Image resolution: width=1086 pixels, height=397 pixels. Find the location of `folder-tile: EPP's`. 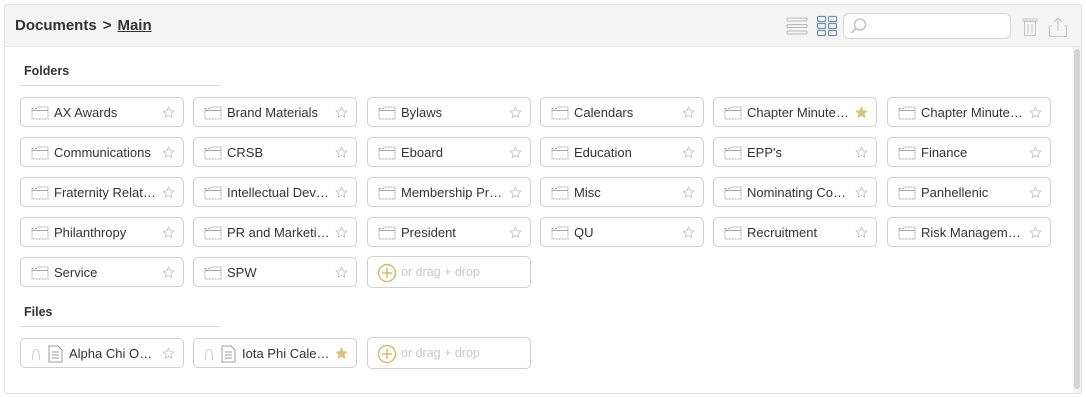

folder-tile: EPP's is located at coordinates (795, 152).